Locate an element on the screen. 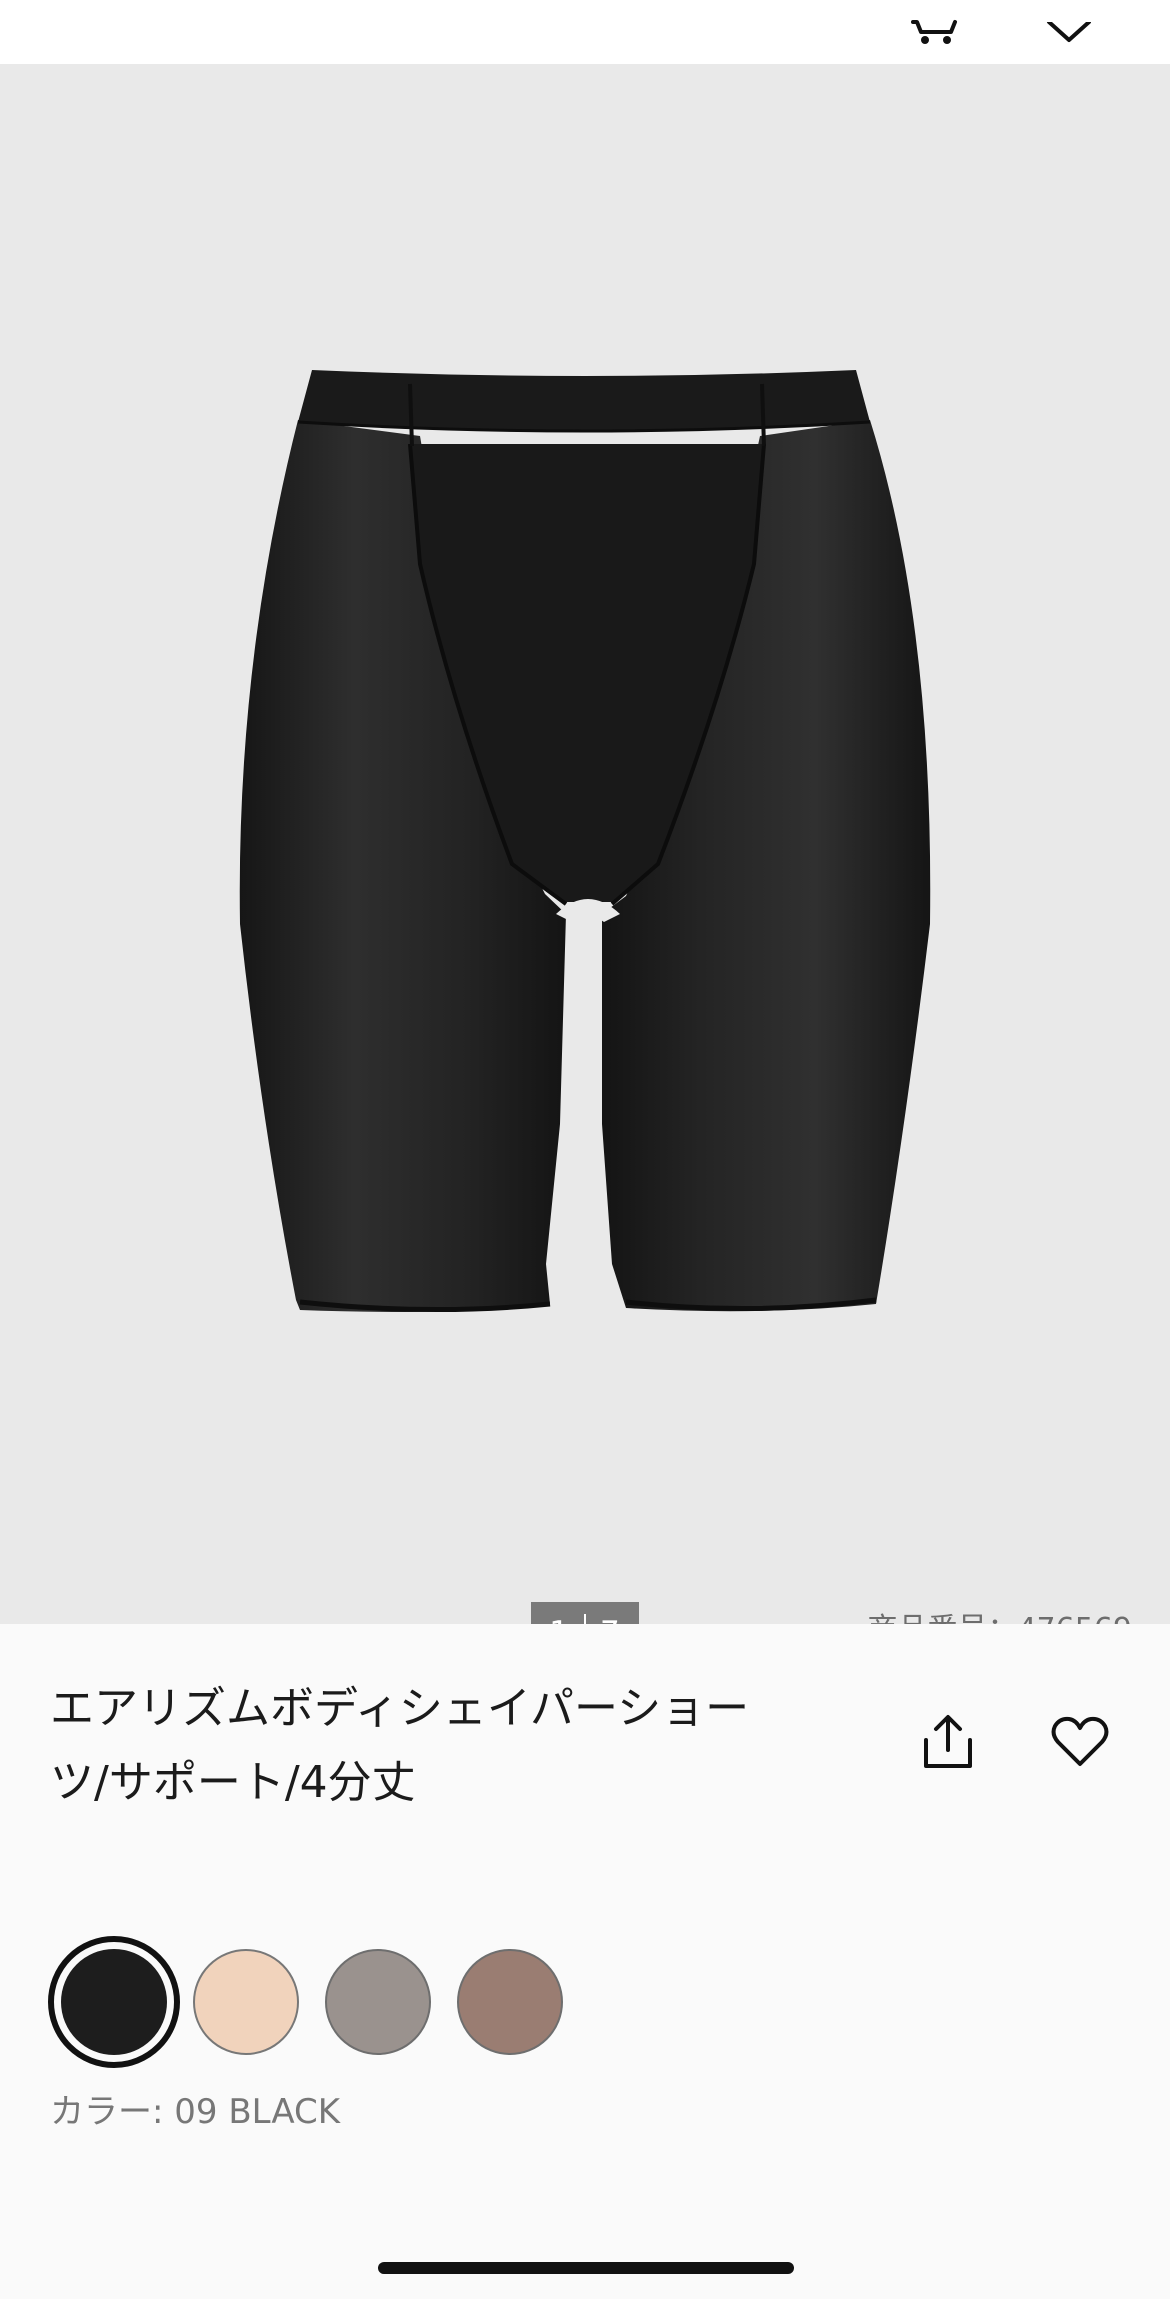 The image size is (1170, 2299). pager-current: 1 is located at coordinates (559, 1619).